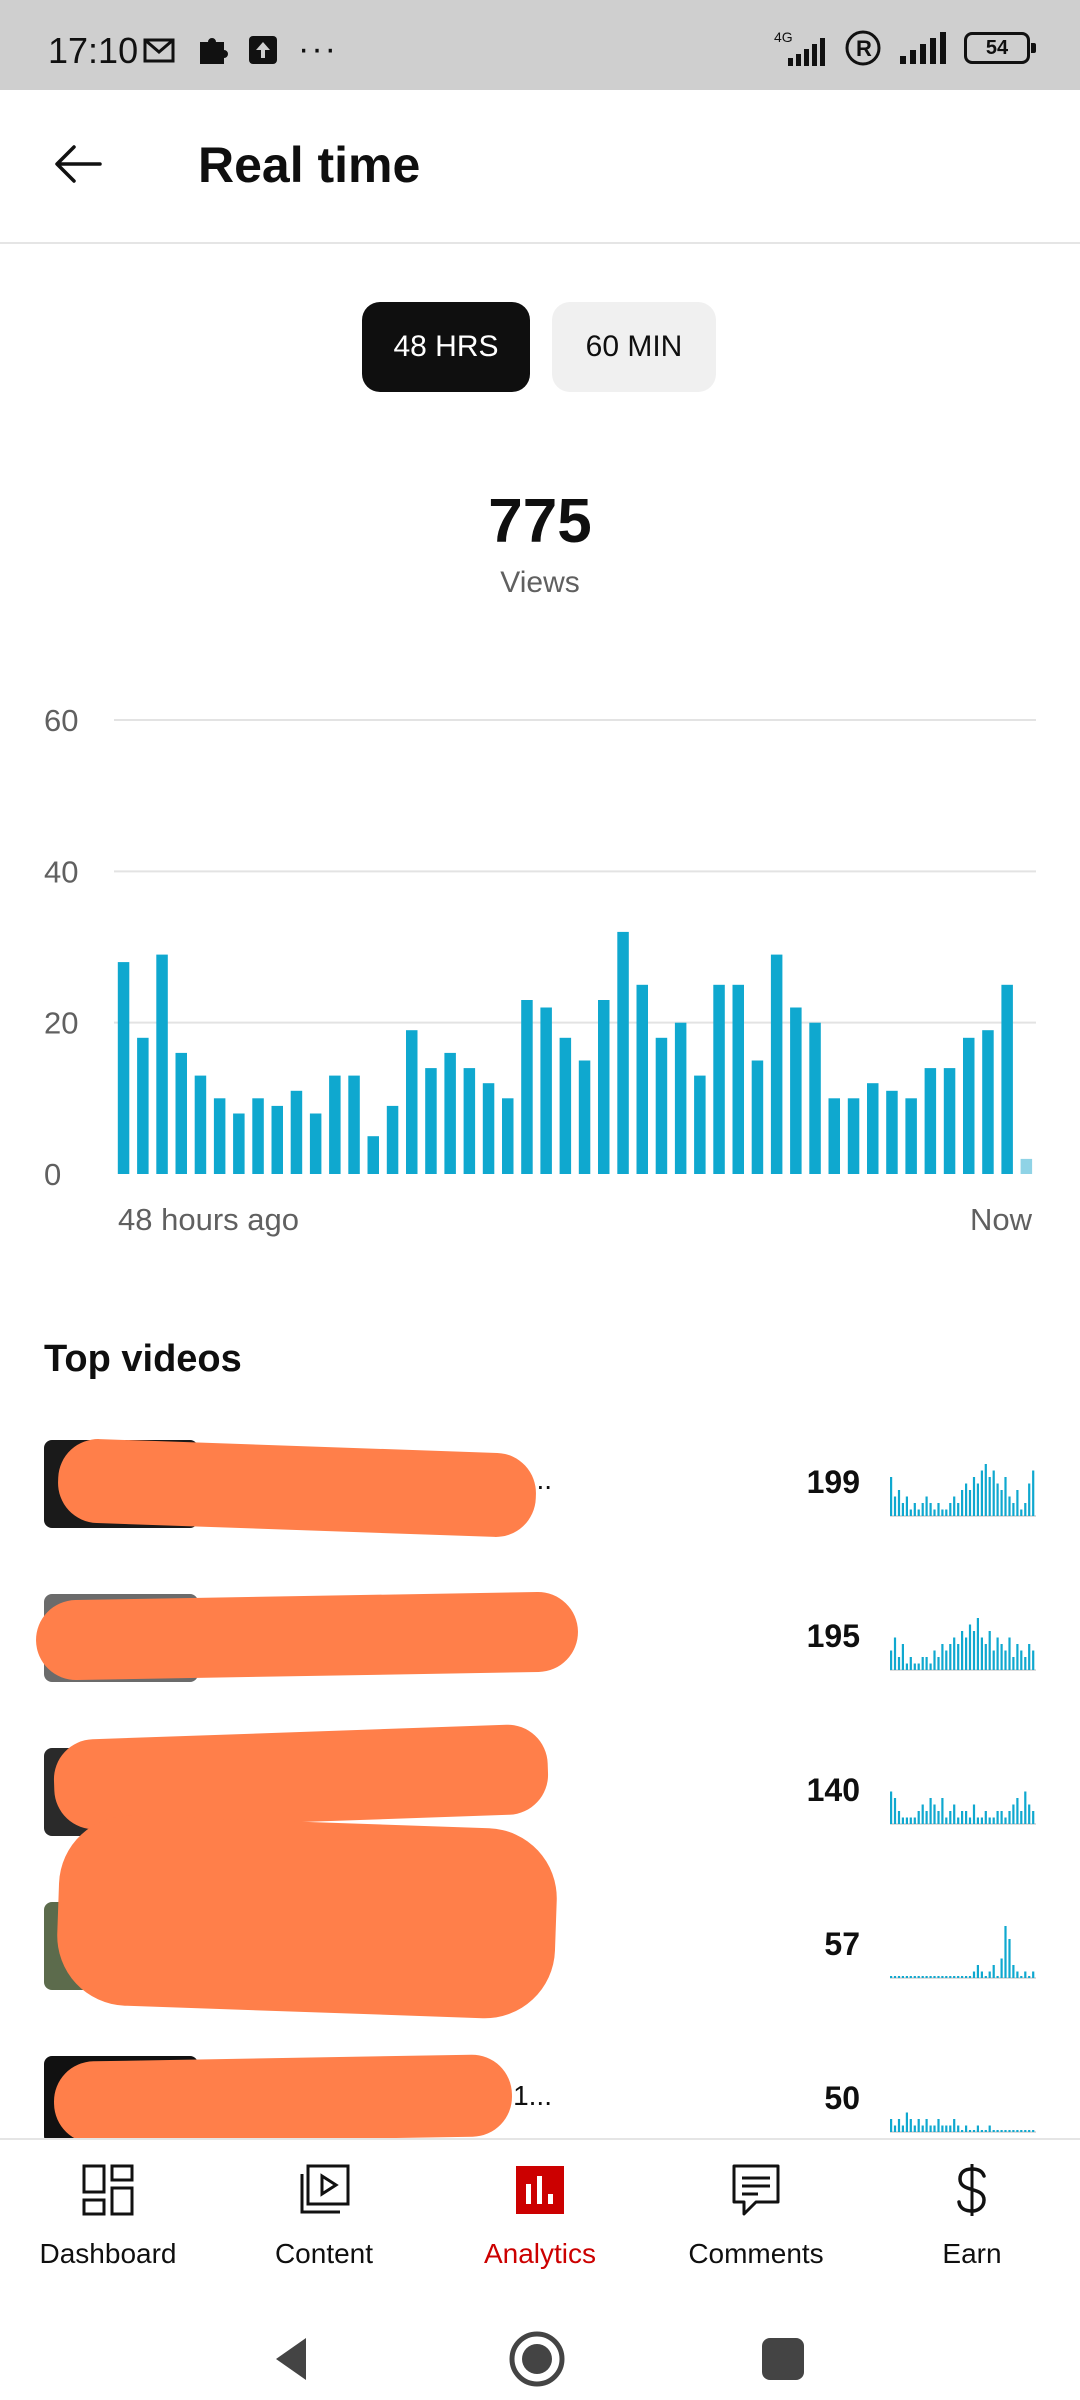 The height and width of the screenshot is (2400, 1080). What do you see at coordinates (291, 2359) in the screenshot?
I see `system-back-icon` at bounding box center [291, 2359].